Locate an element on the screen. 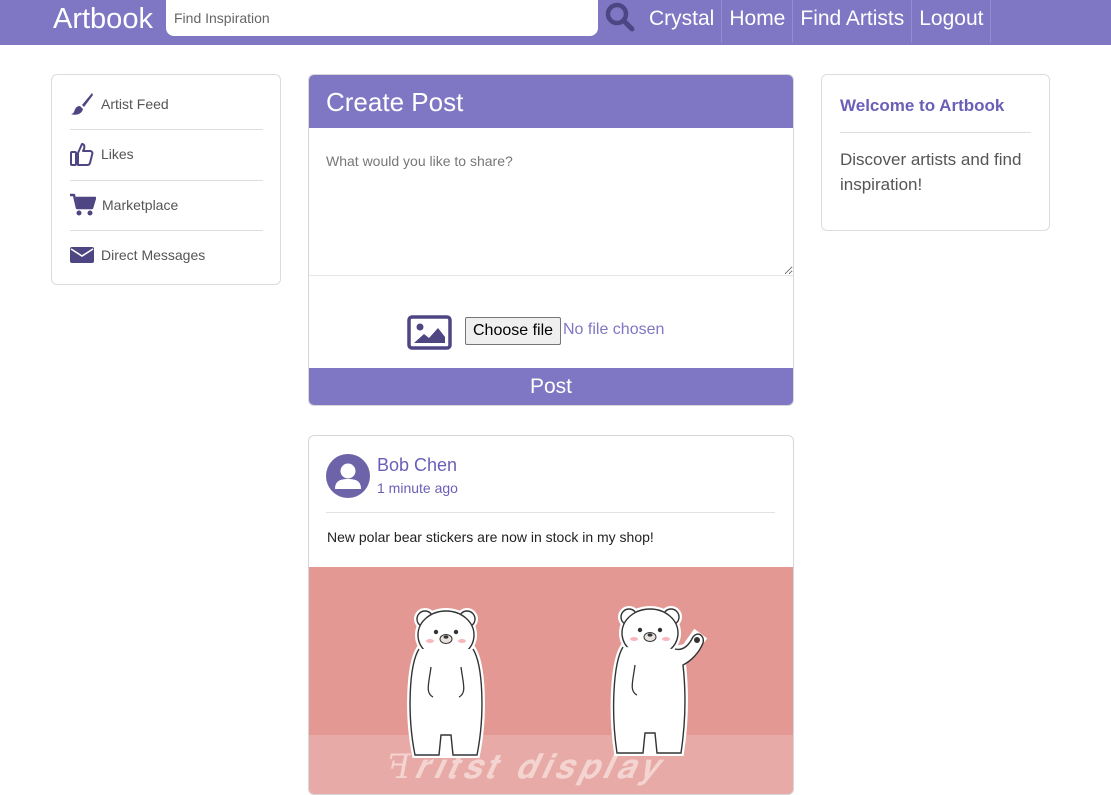 The width and height of the screenshot is (1111, 795). search-icon is located at coordinates (620, 17).